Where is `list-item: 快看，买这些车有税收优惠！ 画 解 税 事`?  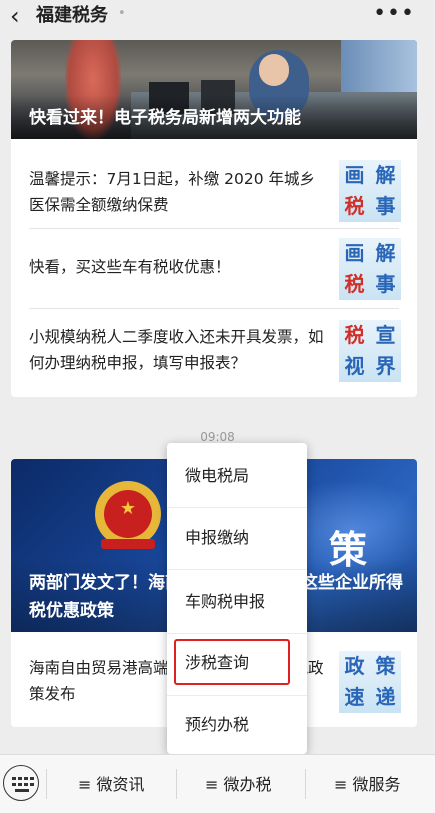 list-item: 快看，买这些车有税收优惠！ 画 解 税 事 is located at coordinates (215, 270).